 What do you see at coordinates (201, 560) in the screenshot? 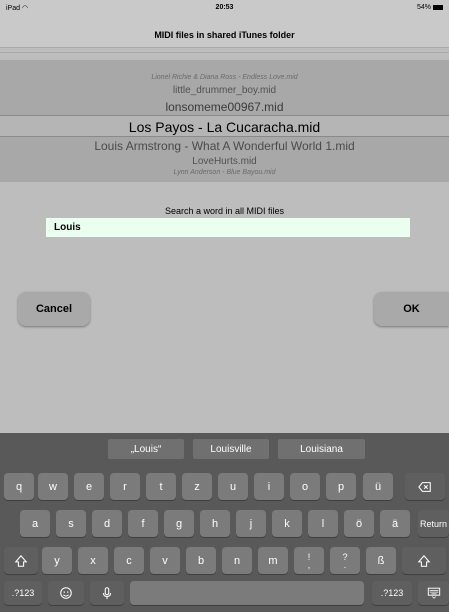
I see `key-row3-4: b` at bounding box center [201, 560].